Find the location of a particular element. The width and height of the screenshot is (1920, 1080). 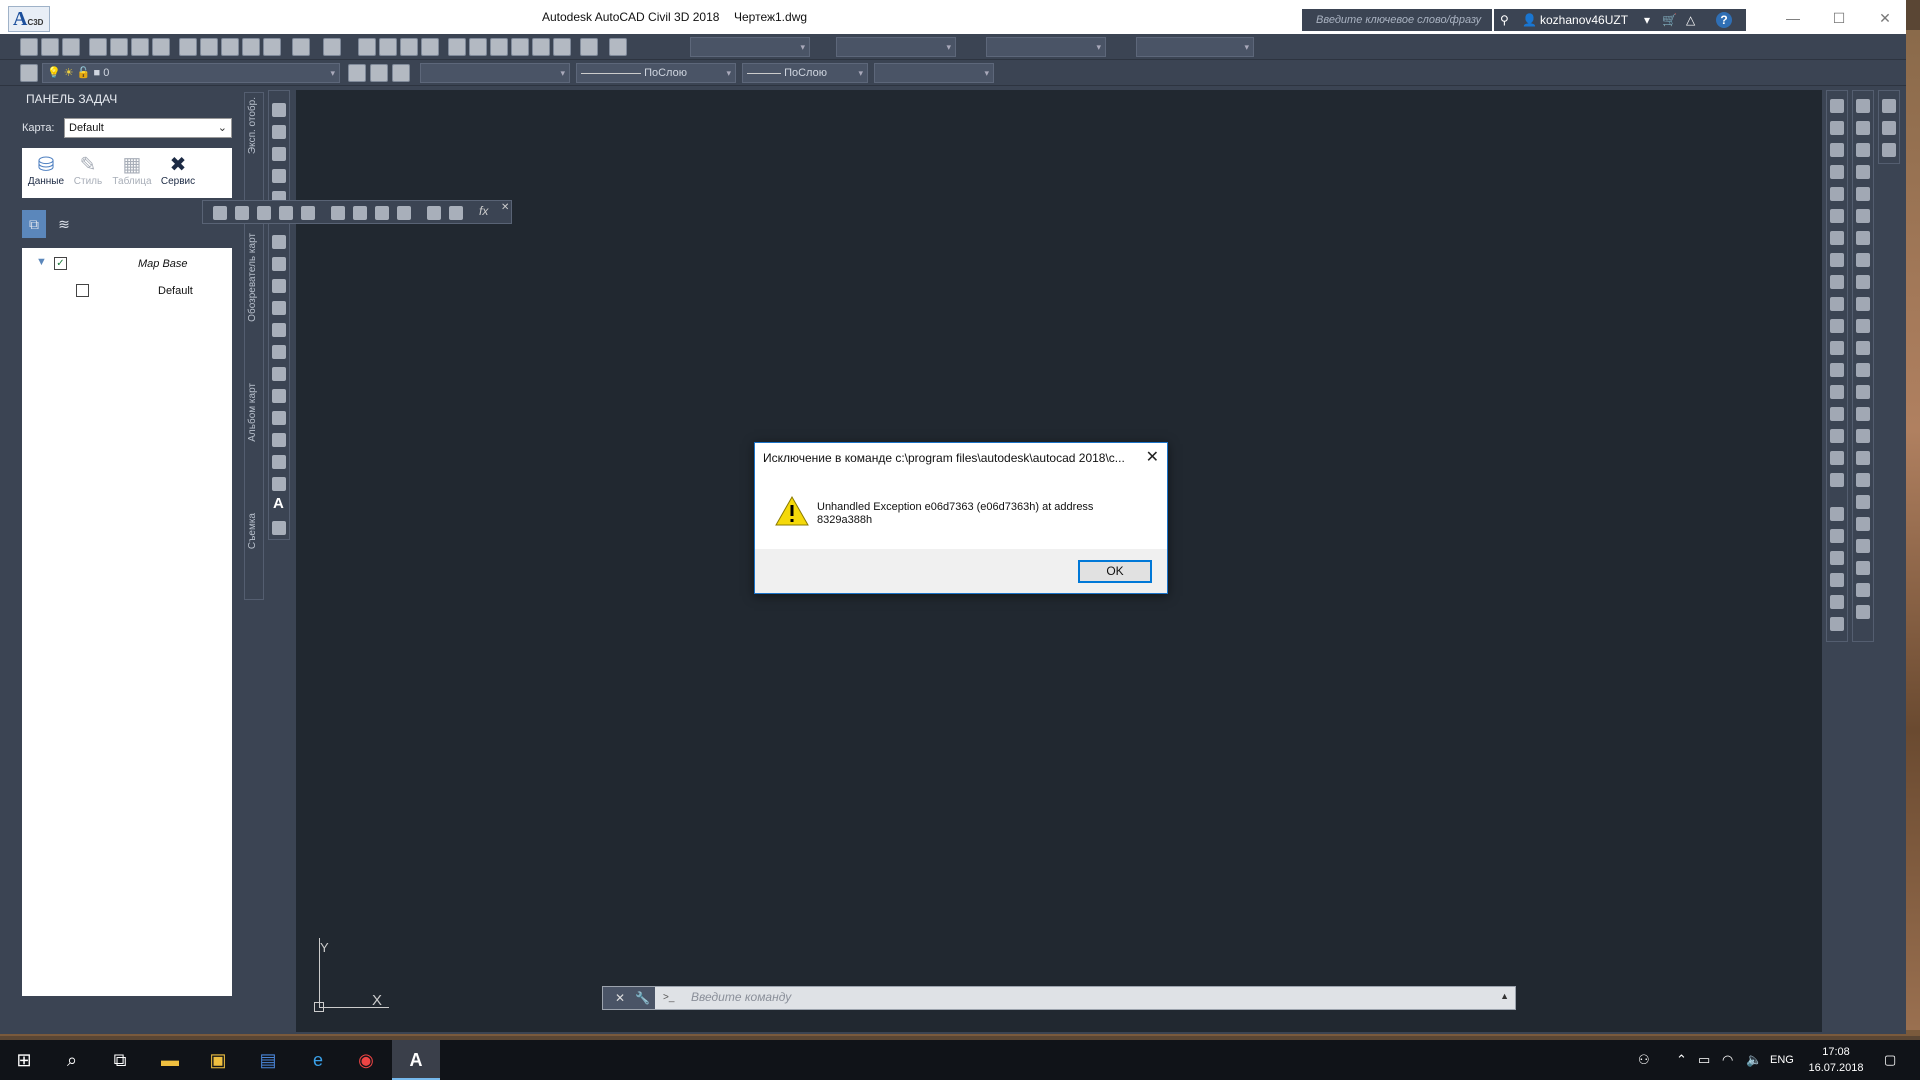

float-tool-2-icon is located at coordinates (242, 213).